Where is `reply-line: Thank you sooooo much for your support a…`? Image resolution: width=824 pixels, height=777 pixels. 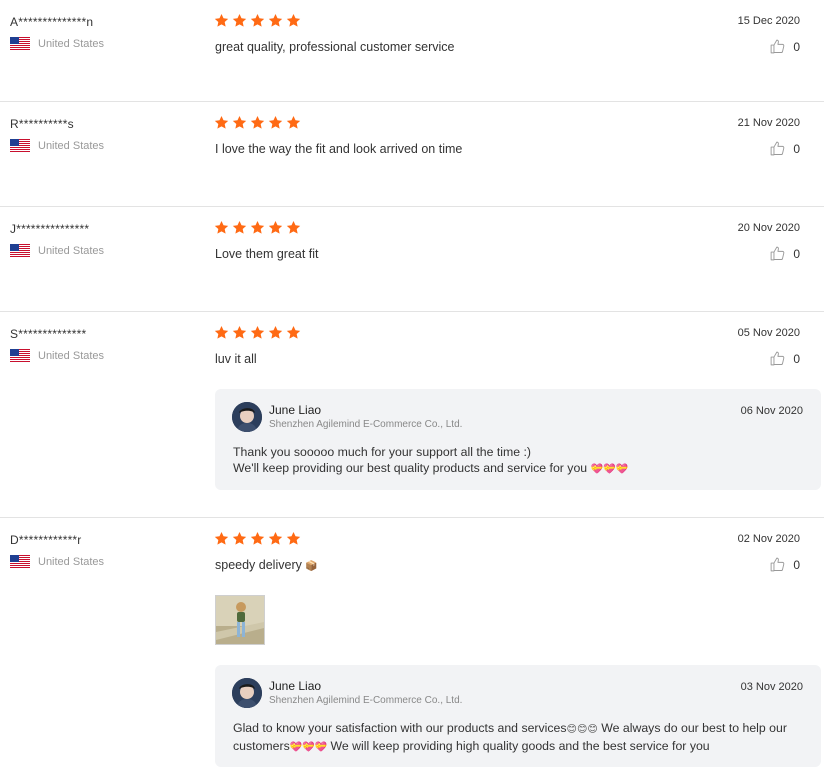 reply-line: Thank you sooooo much for your support a… is located at coordinates (382, 452).